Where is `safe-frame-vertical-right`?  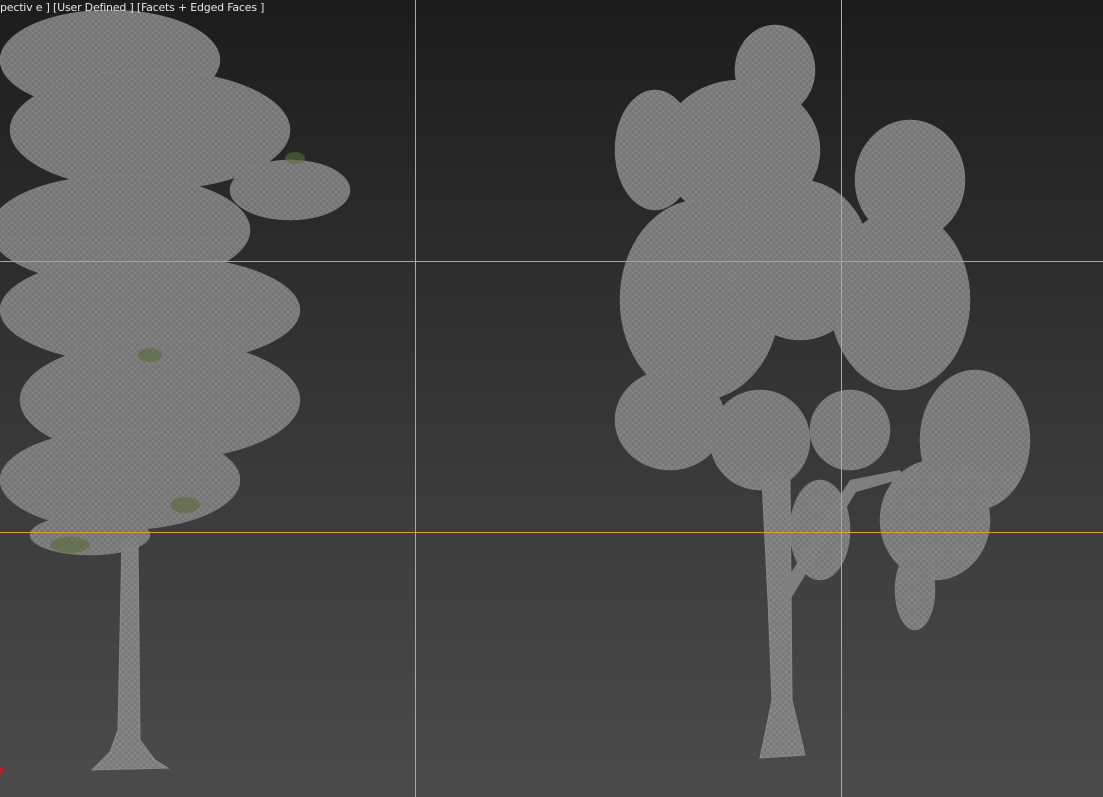 safe-frame-vertical-right is located at coordinates (841, 398).